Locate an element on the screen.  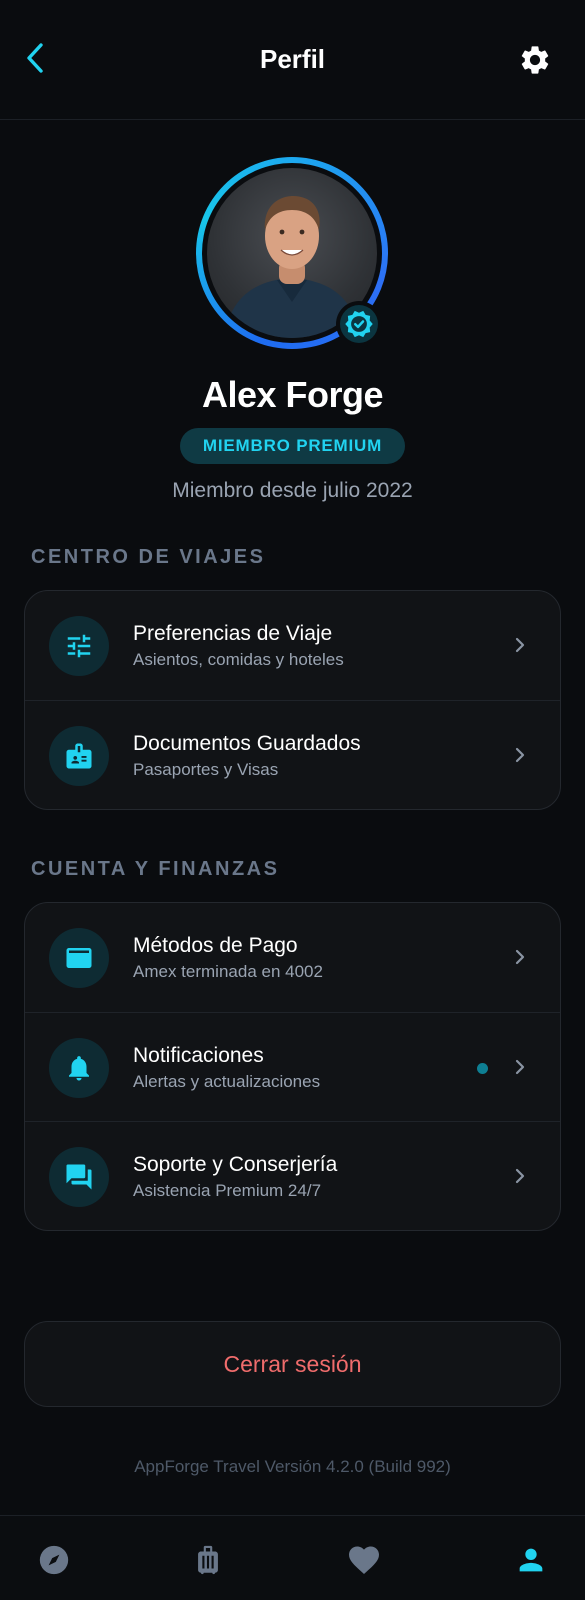
row-title: Documentos Guardados is located at coordinates (247, 743).